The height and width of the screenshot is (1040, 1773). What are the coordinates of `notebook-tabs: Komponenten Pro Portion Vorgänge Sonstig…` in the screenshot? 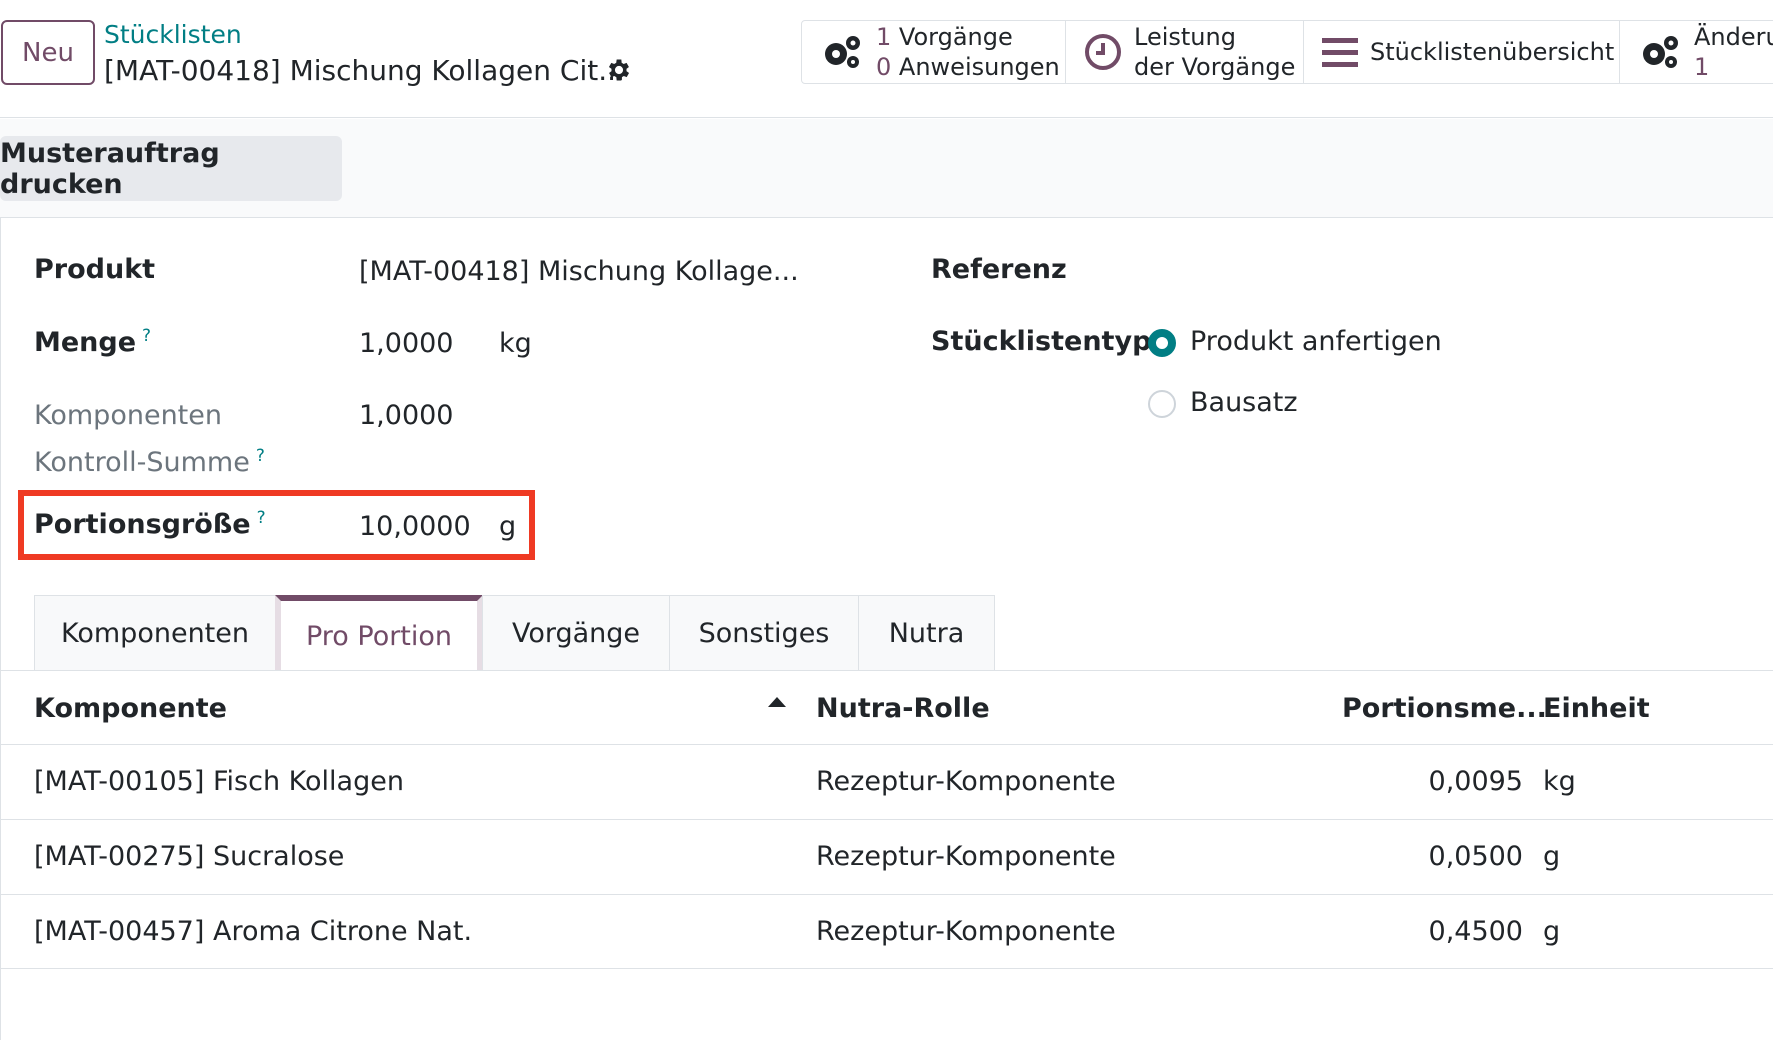 It's located at (514, 633).